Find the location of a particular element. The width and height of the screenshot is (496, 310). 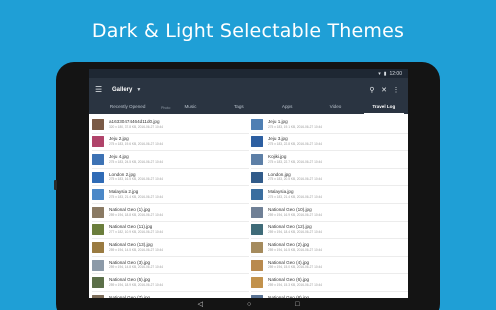

home-icon: ○ is located at coordinates (249, 304).